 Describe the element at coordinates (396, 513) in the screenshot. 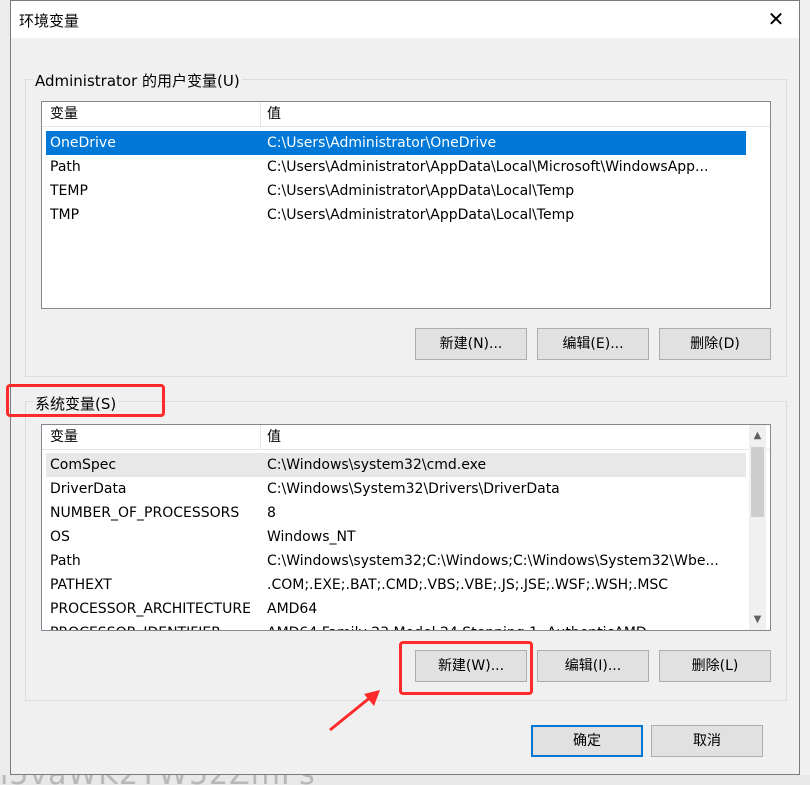

I see `table-row: NUMBER_OF_PROCESSORS 8` at that location.